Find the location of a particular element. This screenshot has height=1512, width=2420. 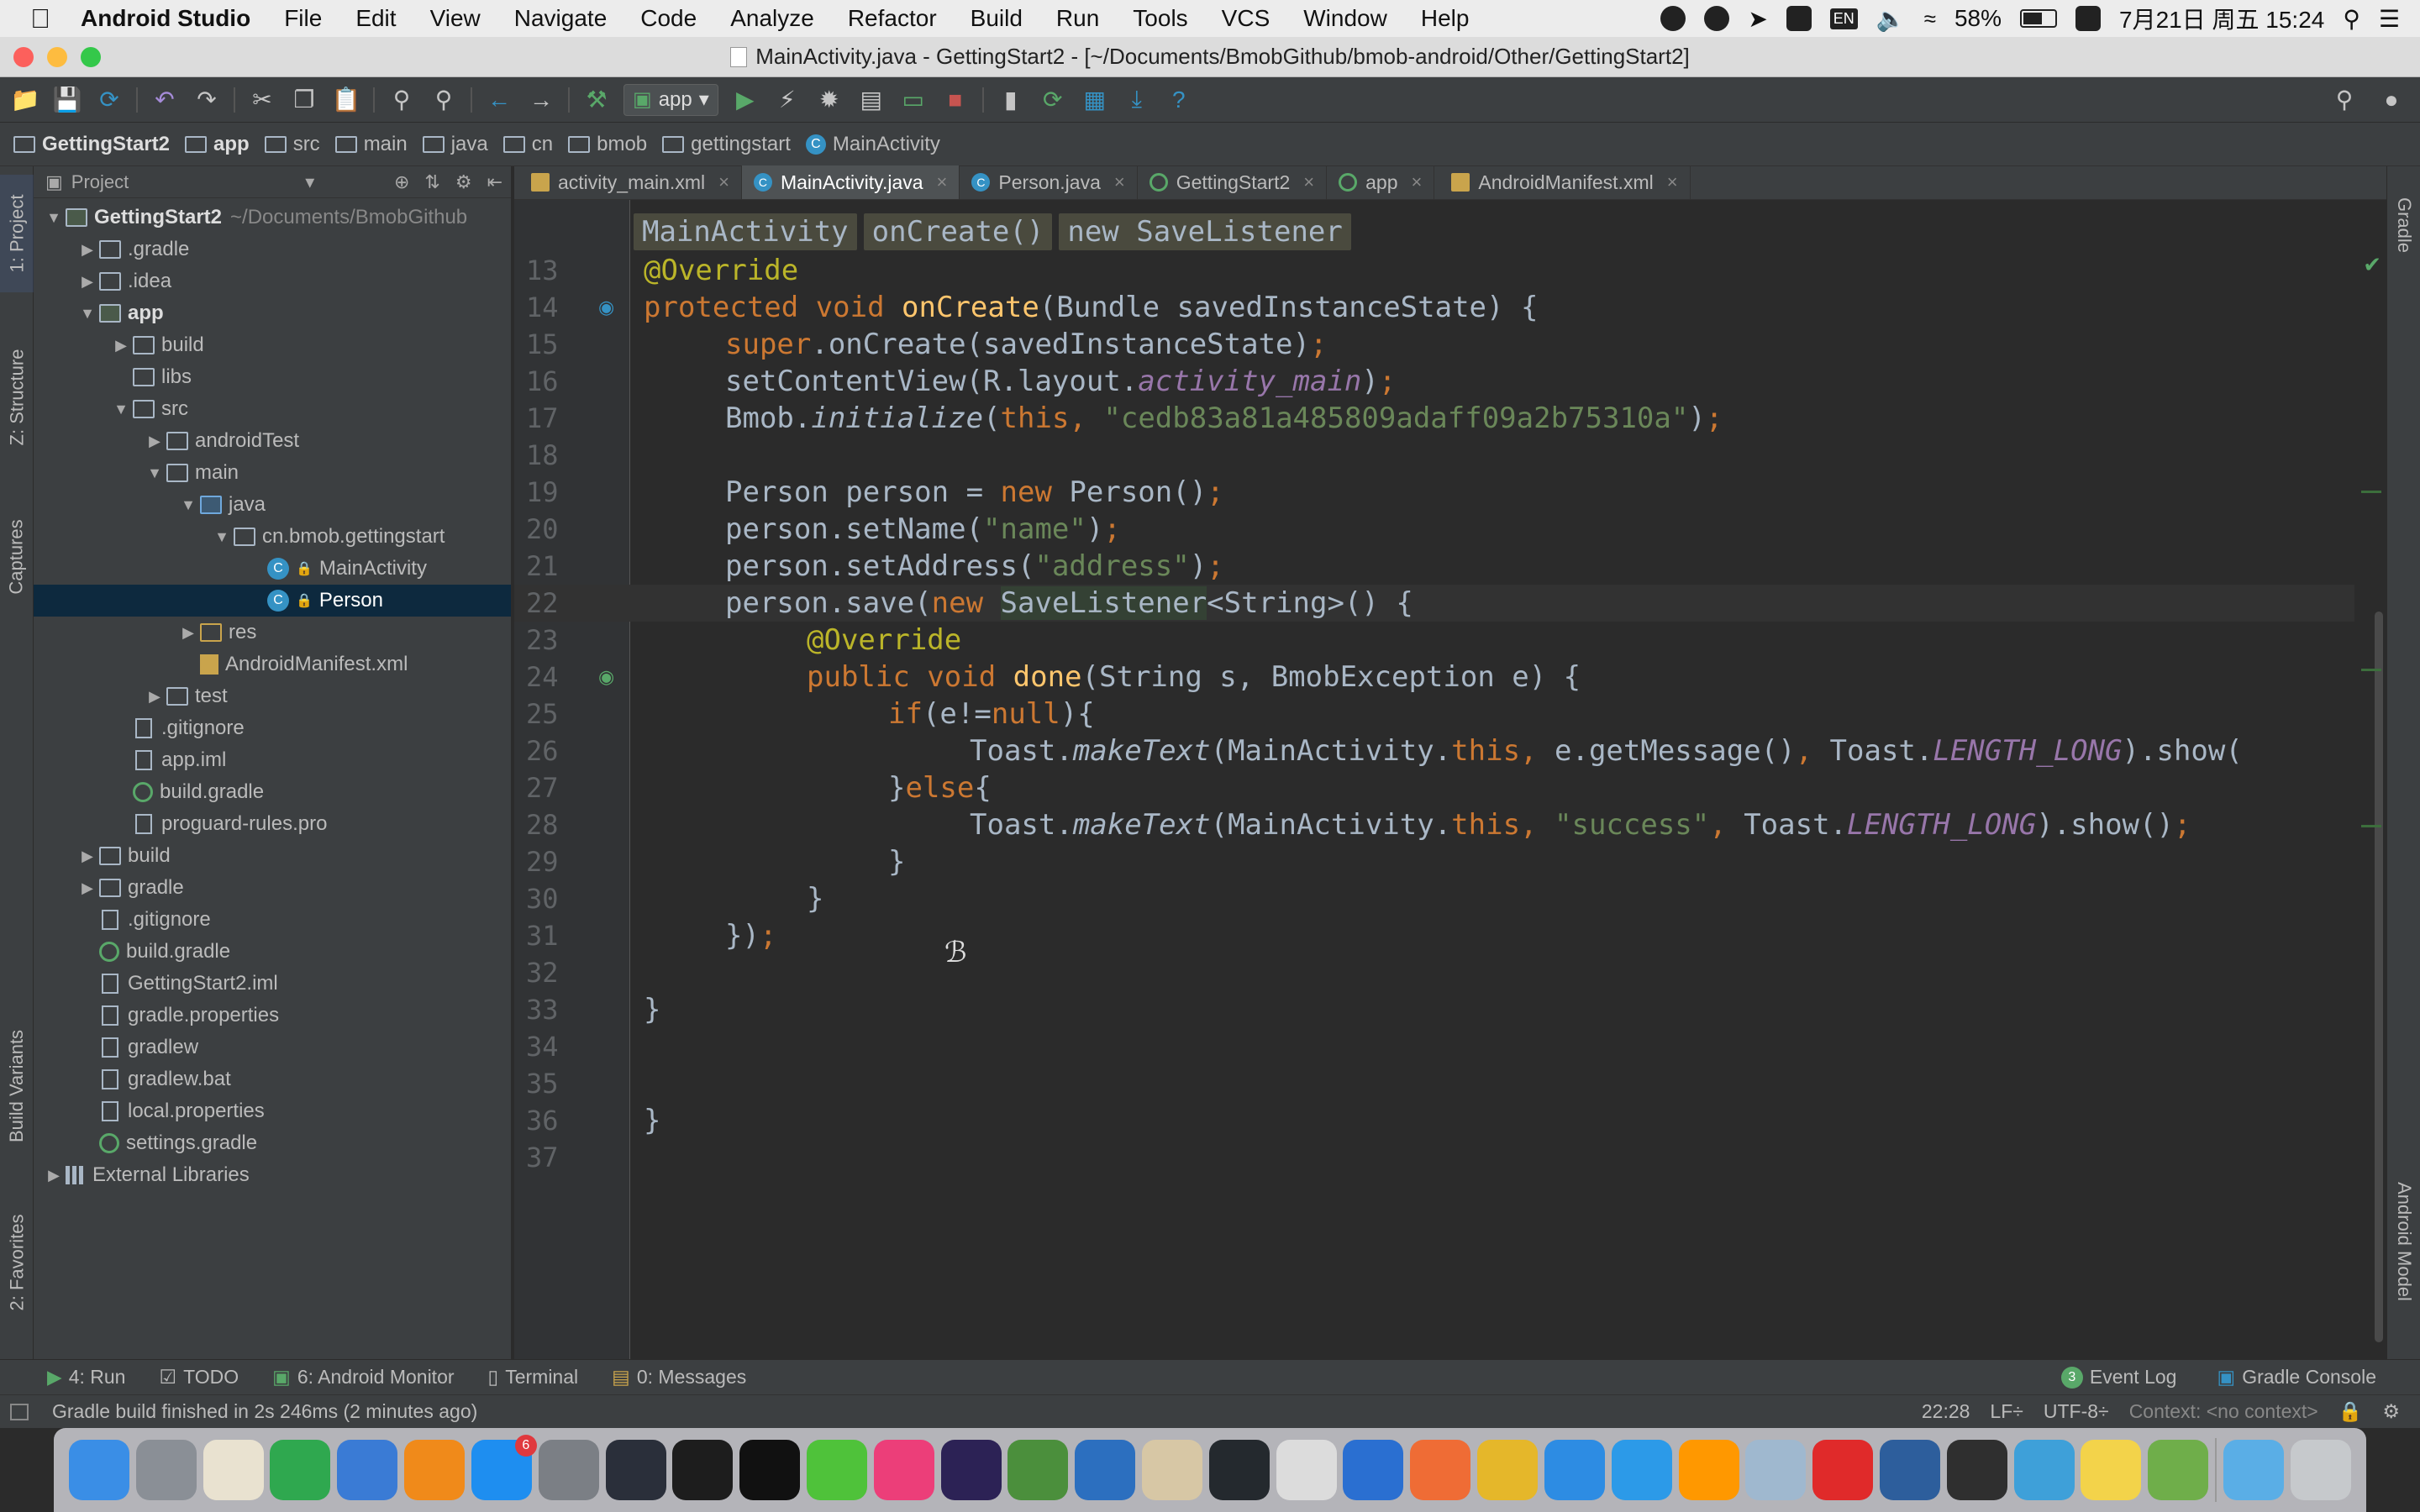

dock-quicktime-icon is located at coordinates (635, 1470).